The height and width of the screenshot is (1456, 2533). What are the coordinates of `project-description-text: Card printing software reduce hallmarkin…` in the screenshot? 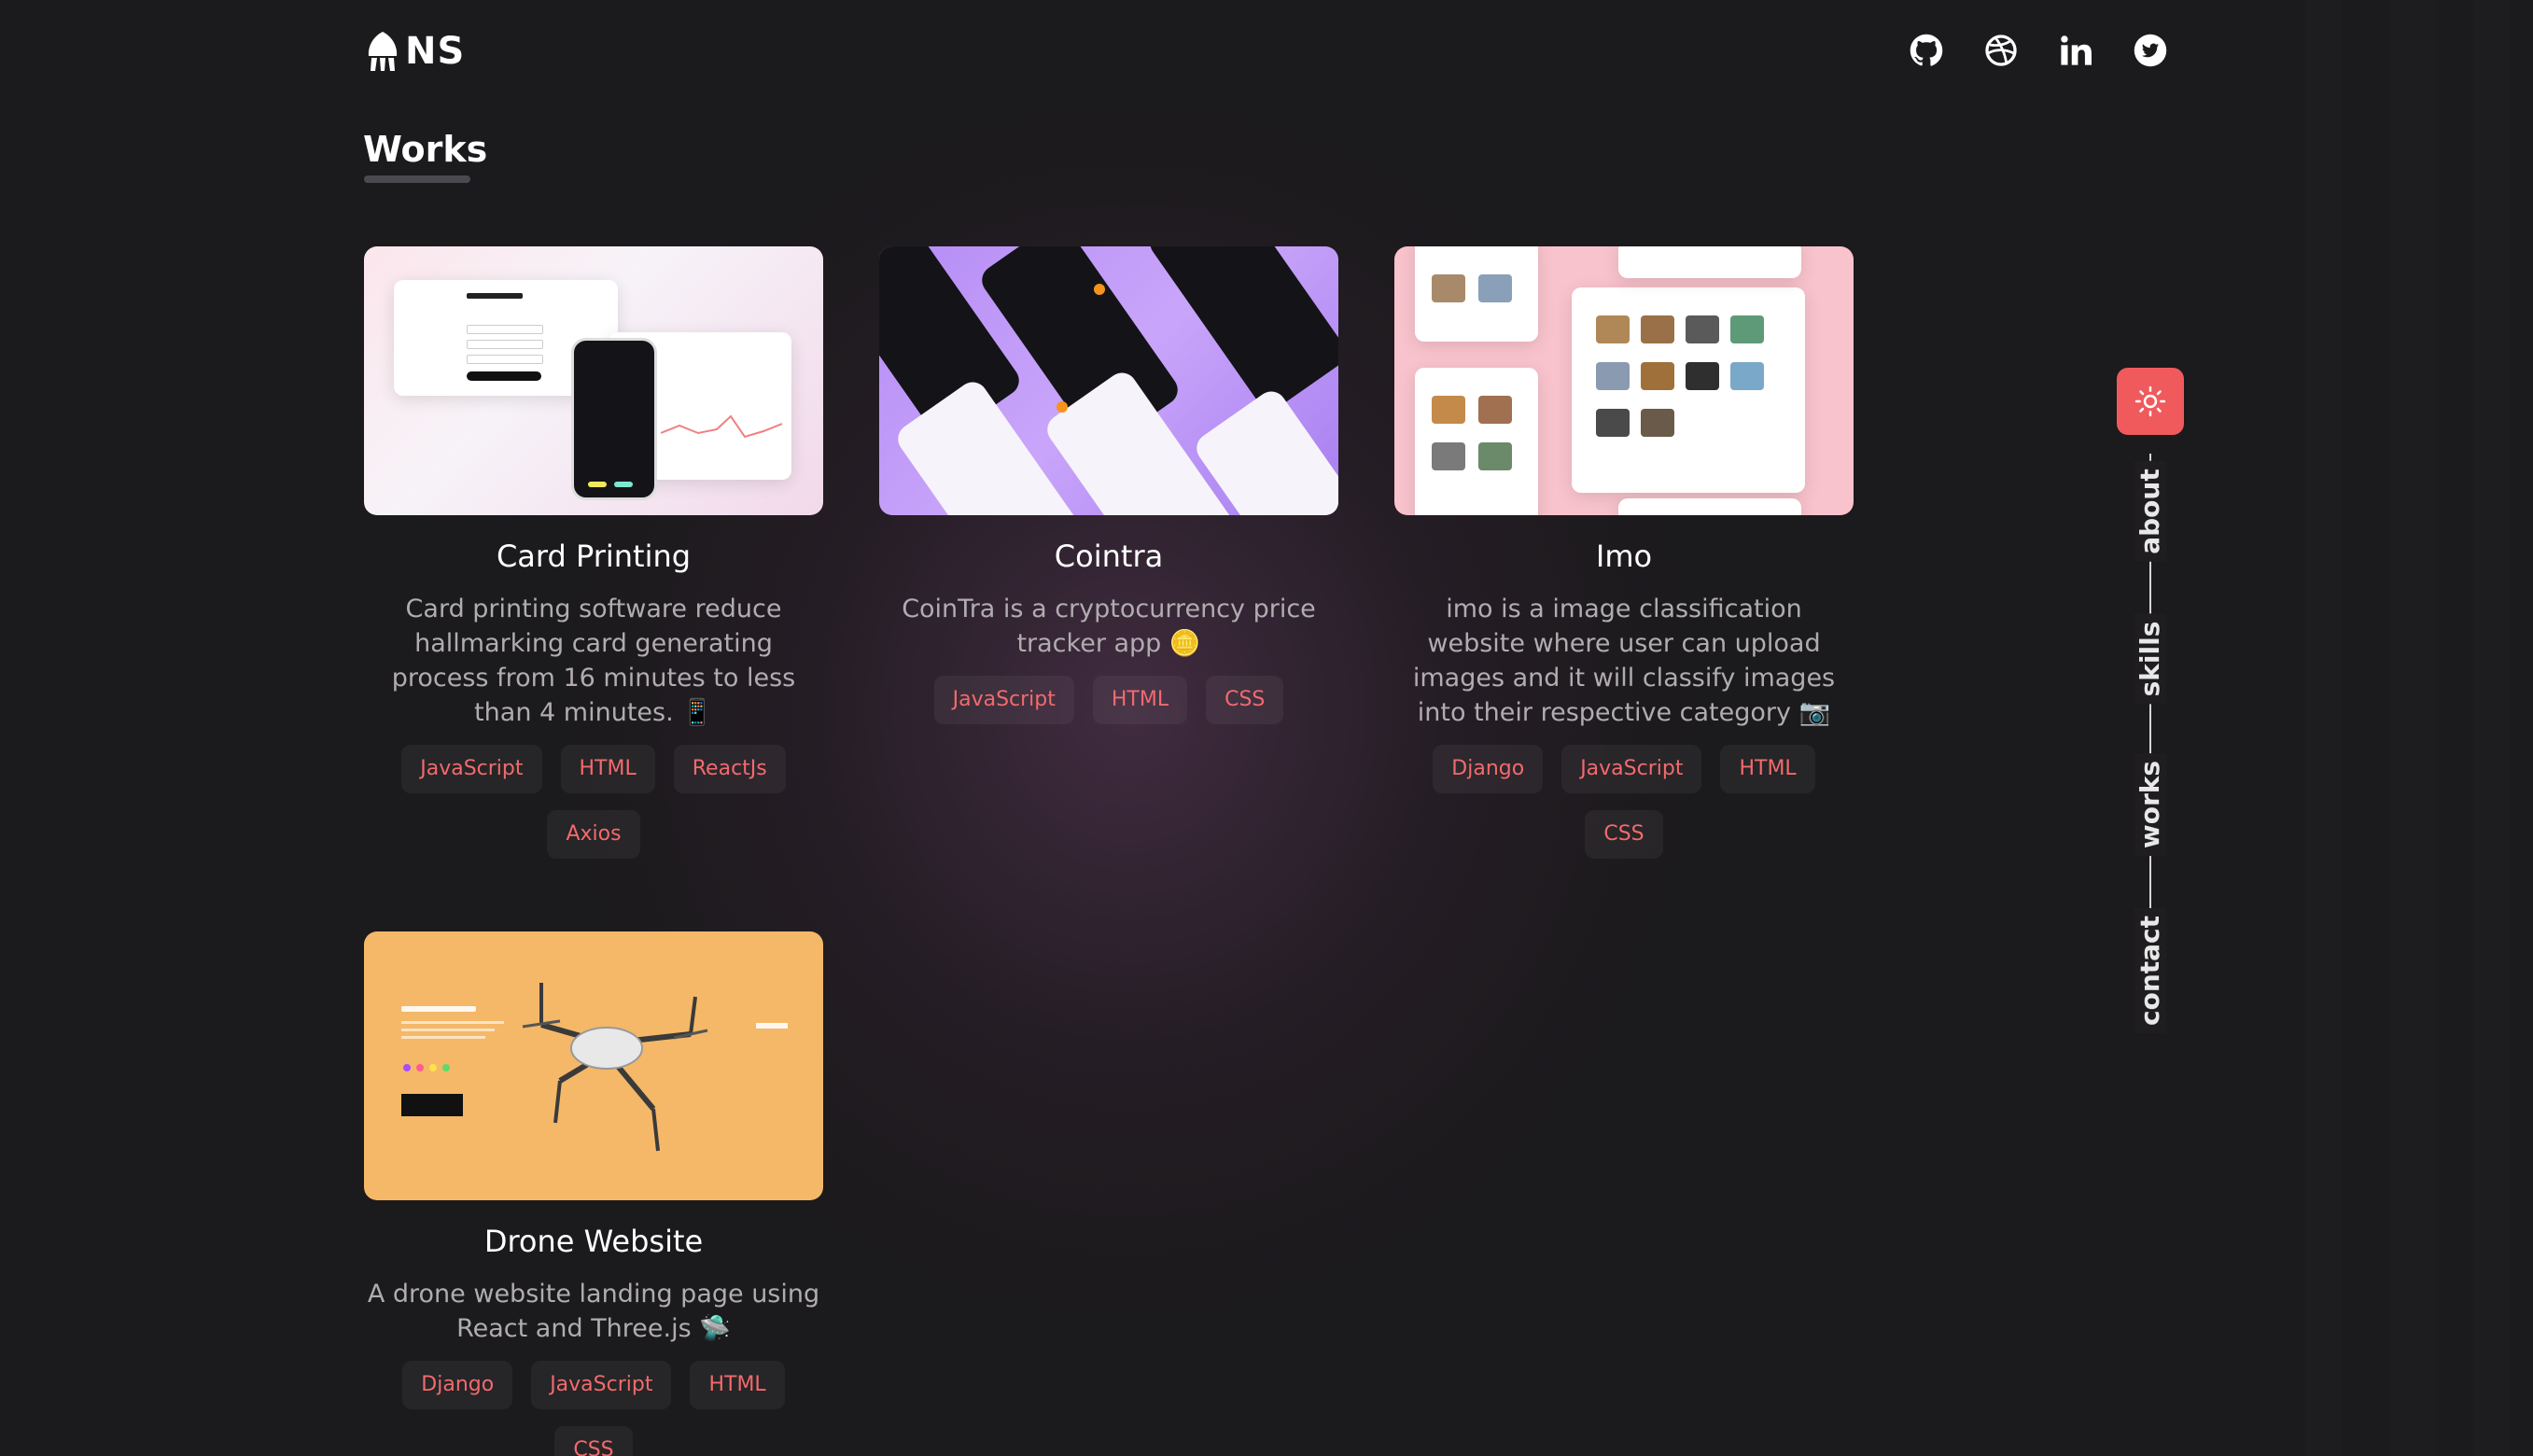 It's located at (593, 661).